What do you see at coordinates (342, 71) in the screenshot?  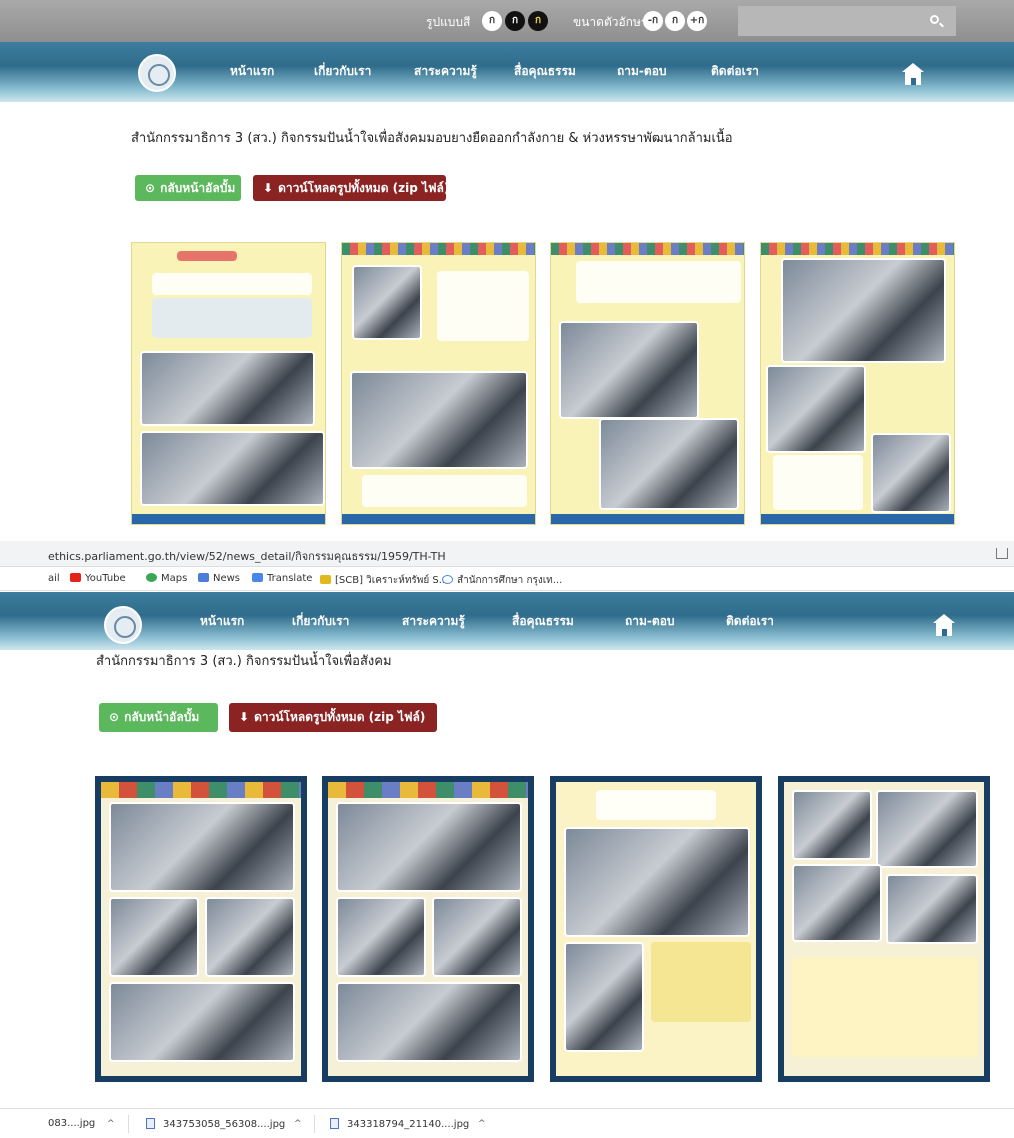 I see `nav-about: เกี่ยวกับเรา` at bounding box center [342, 71].